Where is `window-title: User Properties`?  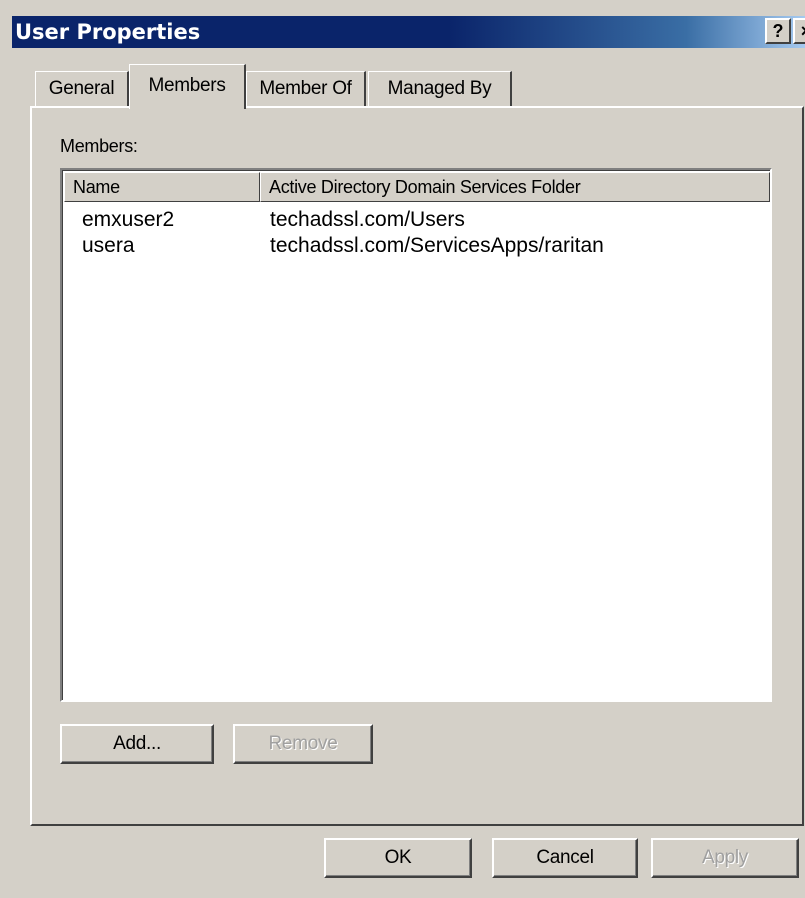 window-title: User Properties is located at coordinates (108, 32).